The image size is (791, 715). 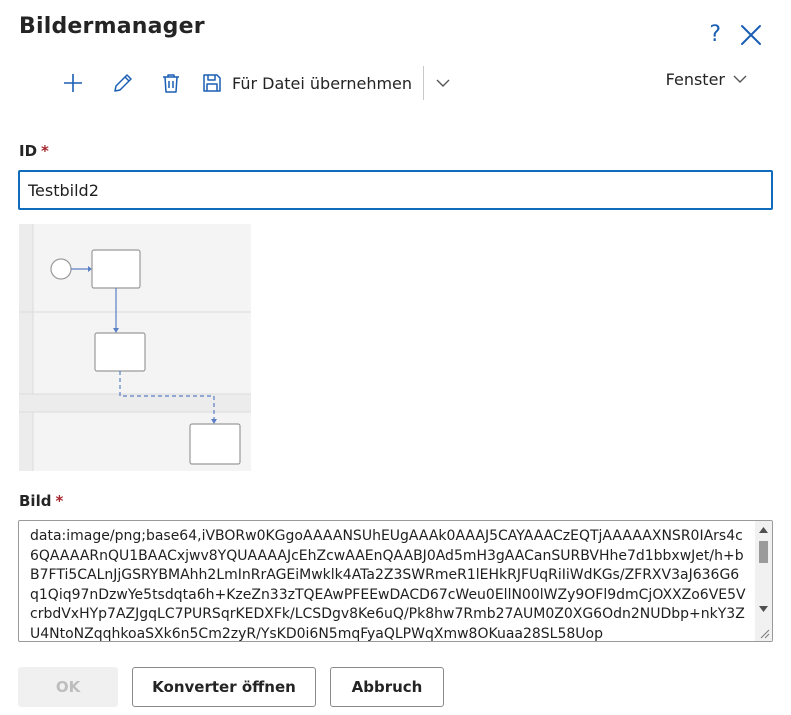 I want to click on scroll-down-button, so click(x=763, y=608).